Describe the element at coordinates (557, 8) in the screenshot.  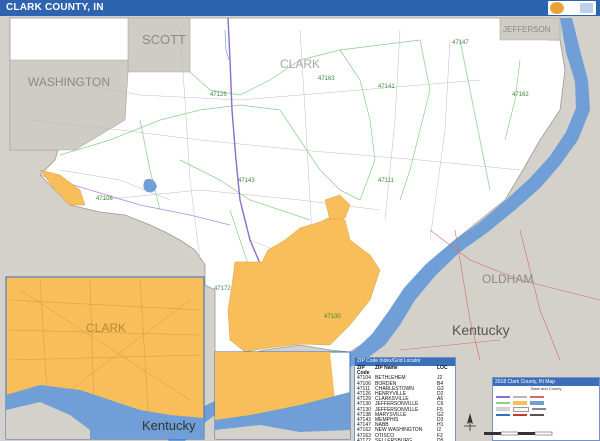
I see `logo-globe-icon` at that location.